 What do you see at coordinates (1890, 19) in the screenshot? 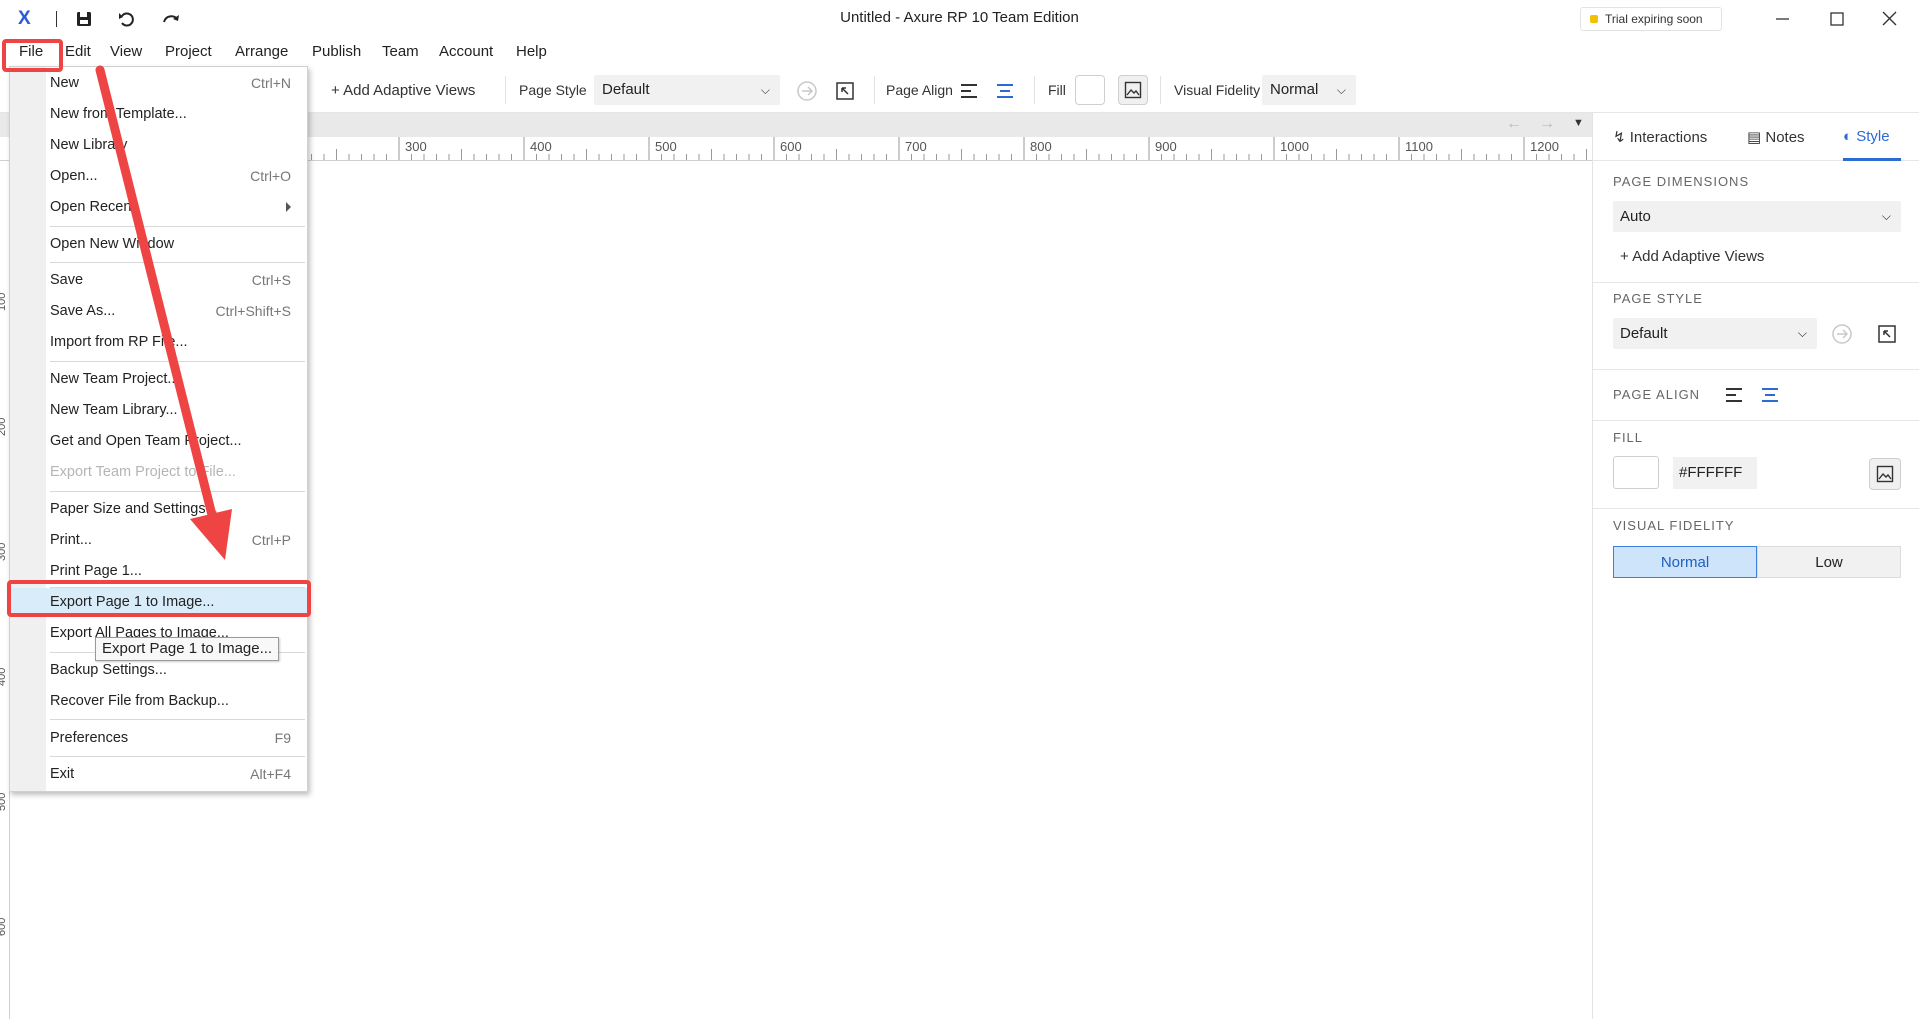
I see `close-icon` at bounding box center [1890, 19].